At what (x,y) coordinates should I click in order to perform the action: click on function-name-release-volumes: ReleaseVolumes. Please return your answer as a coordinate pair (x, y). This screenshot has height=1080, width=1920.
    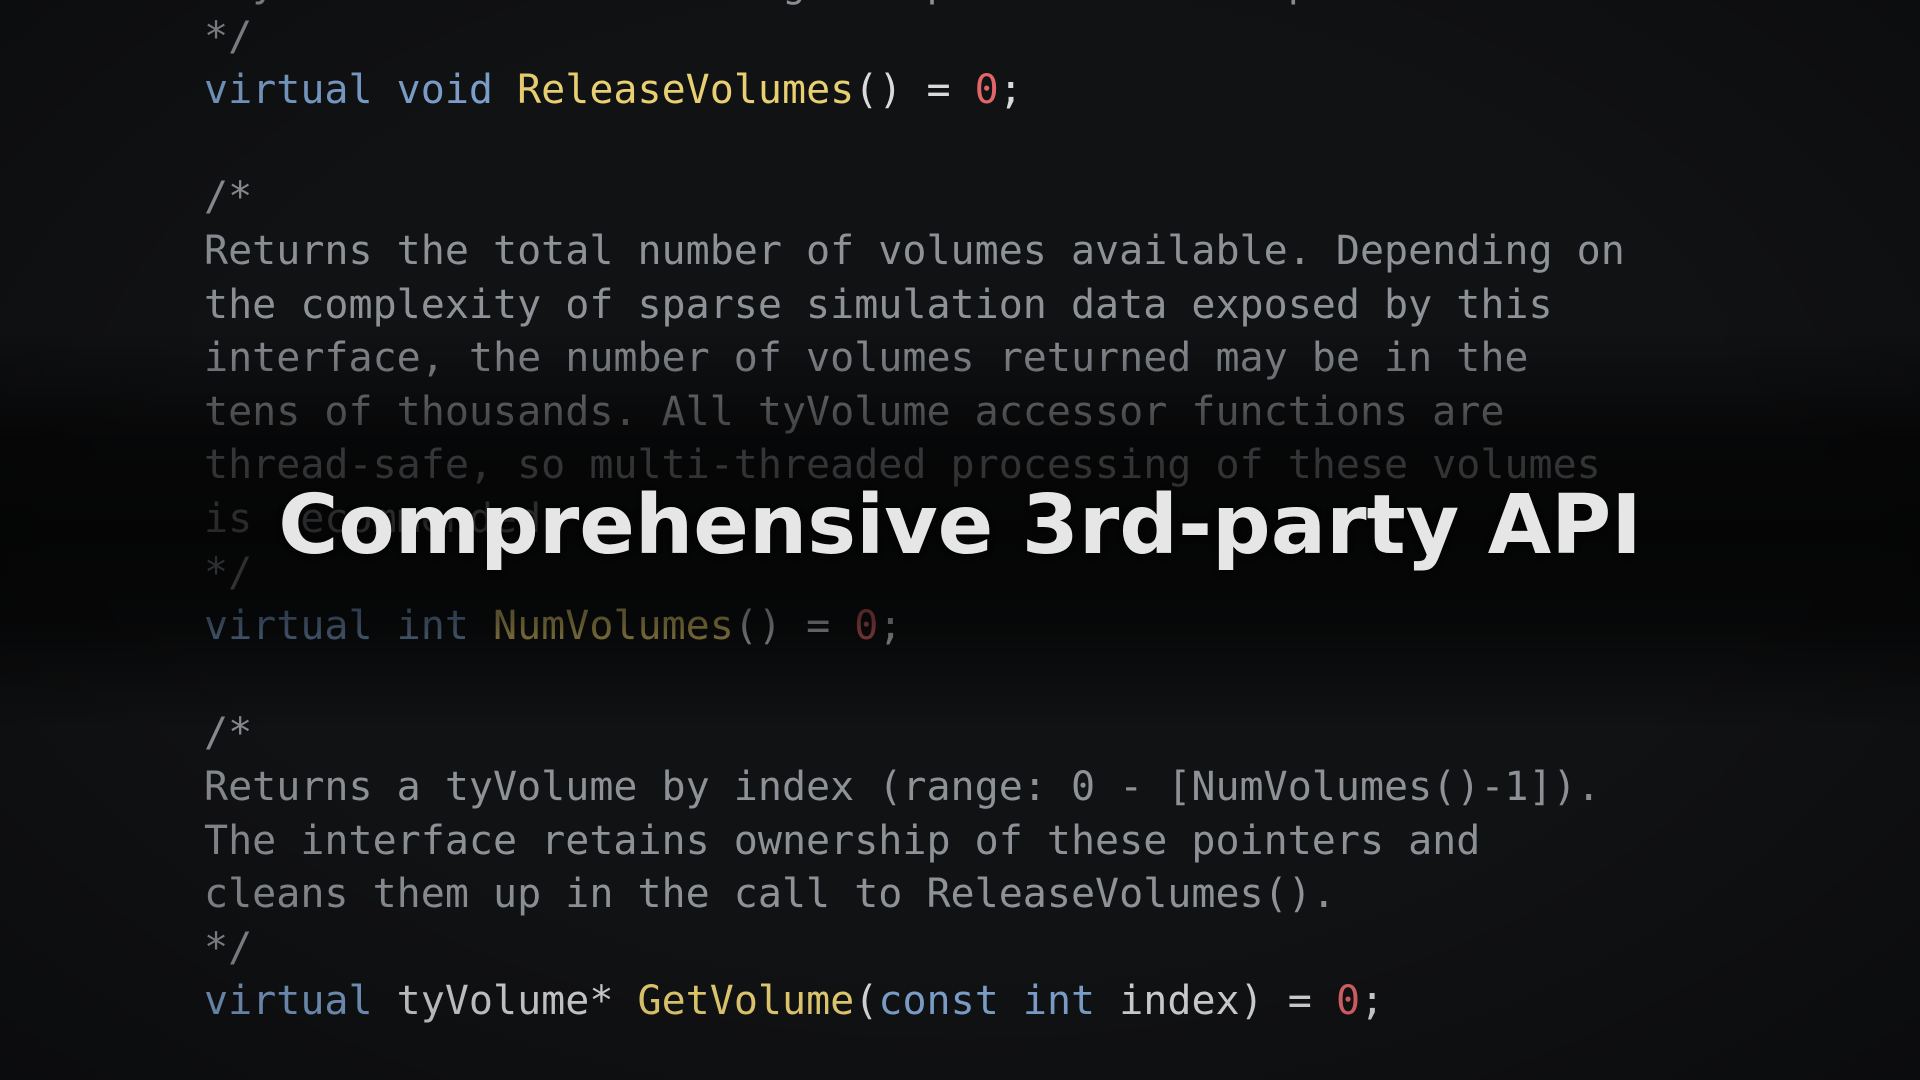
    Looking at the image, I should click on (686, 90).